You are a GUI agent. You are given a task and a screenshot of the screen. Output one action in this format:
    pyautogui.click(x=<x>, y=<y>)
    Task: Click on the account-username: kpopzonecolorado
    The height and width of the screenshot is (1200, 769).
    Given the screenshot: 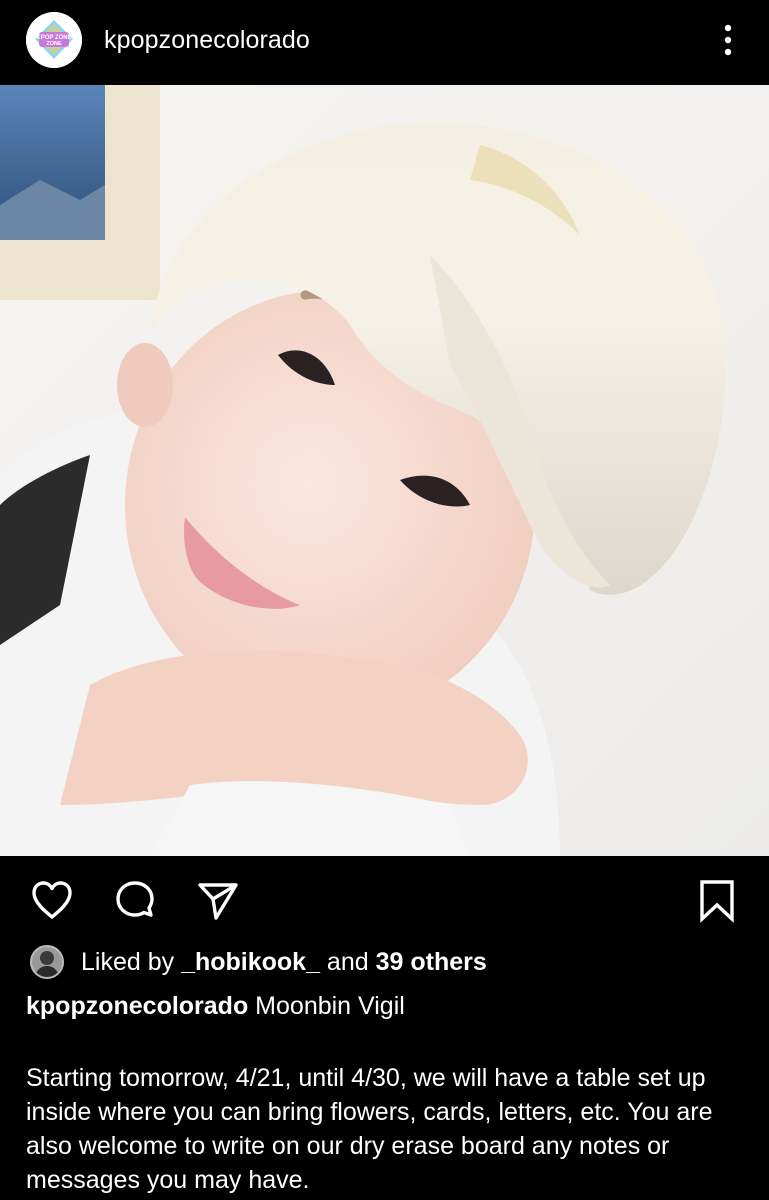 What is the action you would take?
    pyautogui.click(x=207, y=40)
    